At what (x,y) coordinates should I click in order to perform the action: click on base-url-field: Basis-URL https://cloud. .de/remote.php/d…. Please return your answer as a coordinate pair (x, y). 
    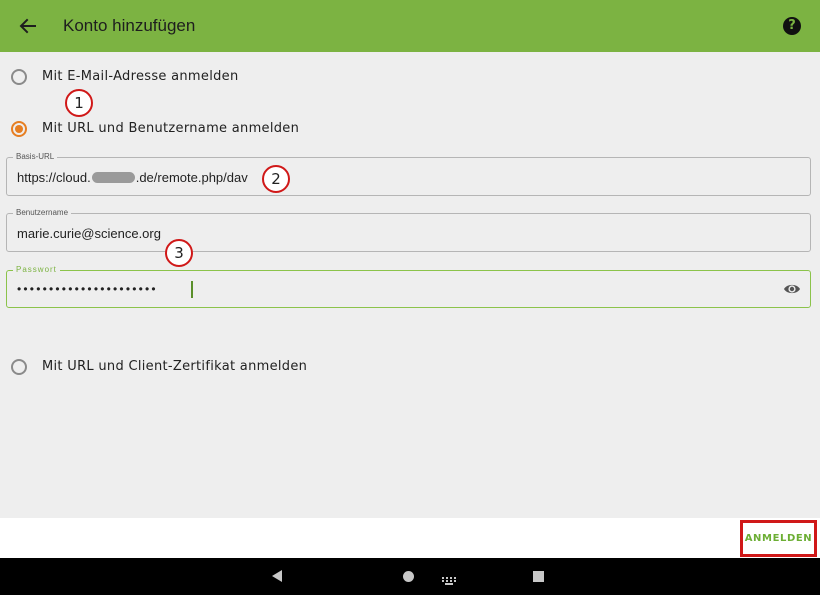
    Looking at the image, I should click on (408, 174).